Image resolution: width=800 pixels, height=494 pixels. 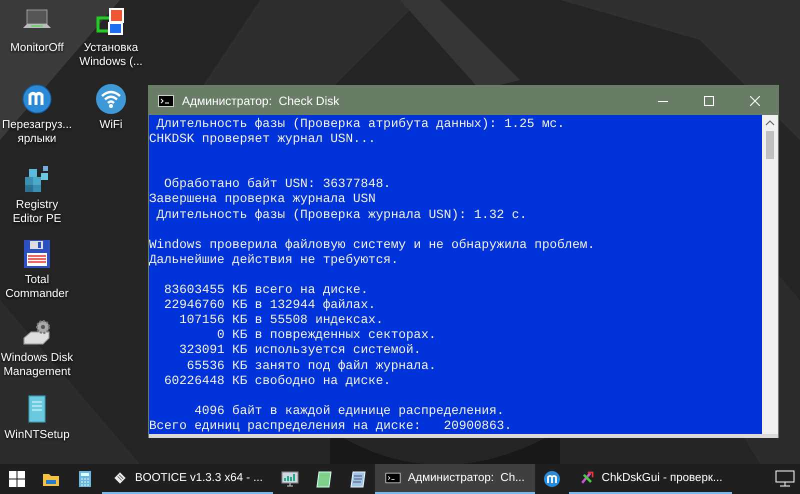 What do you see at coordinates (111, 99) in the screenshot?
I see `wifi-icon` at bounding box center [111, 99].